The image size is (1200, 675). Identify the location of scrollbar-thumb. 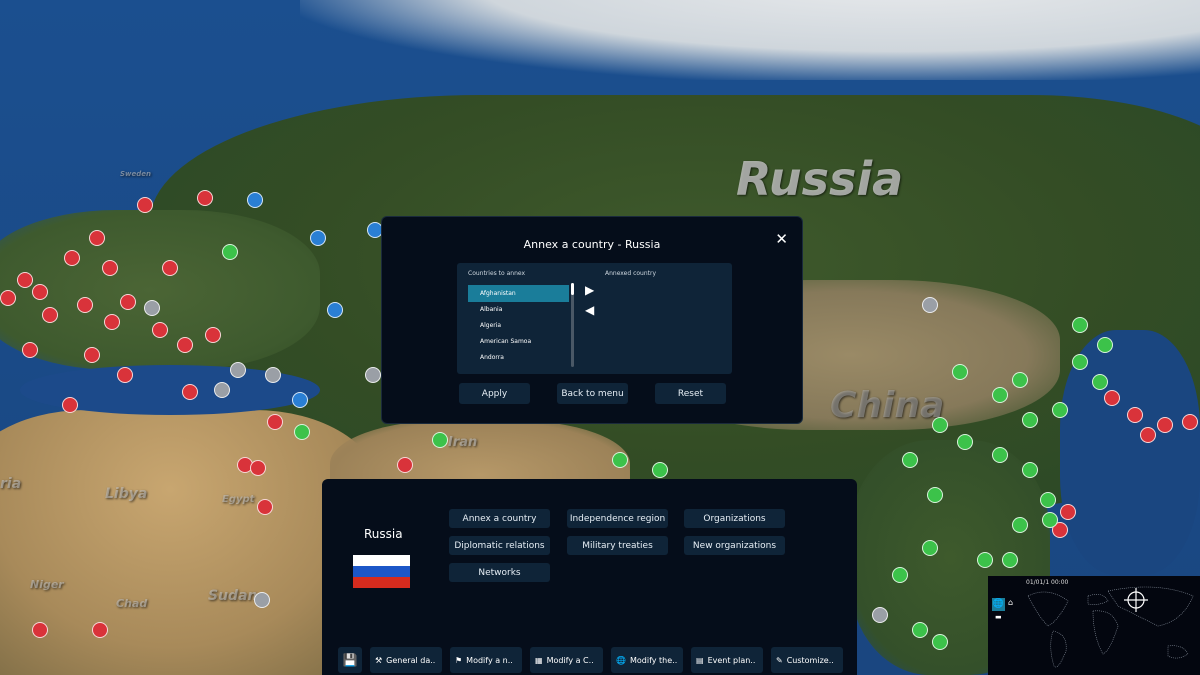
(572, 289).